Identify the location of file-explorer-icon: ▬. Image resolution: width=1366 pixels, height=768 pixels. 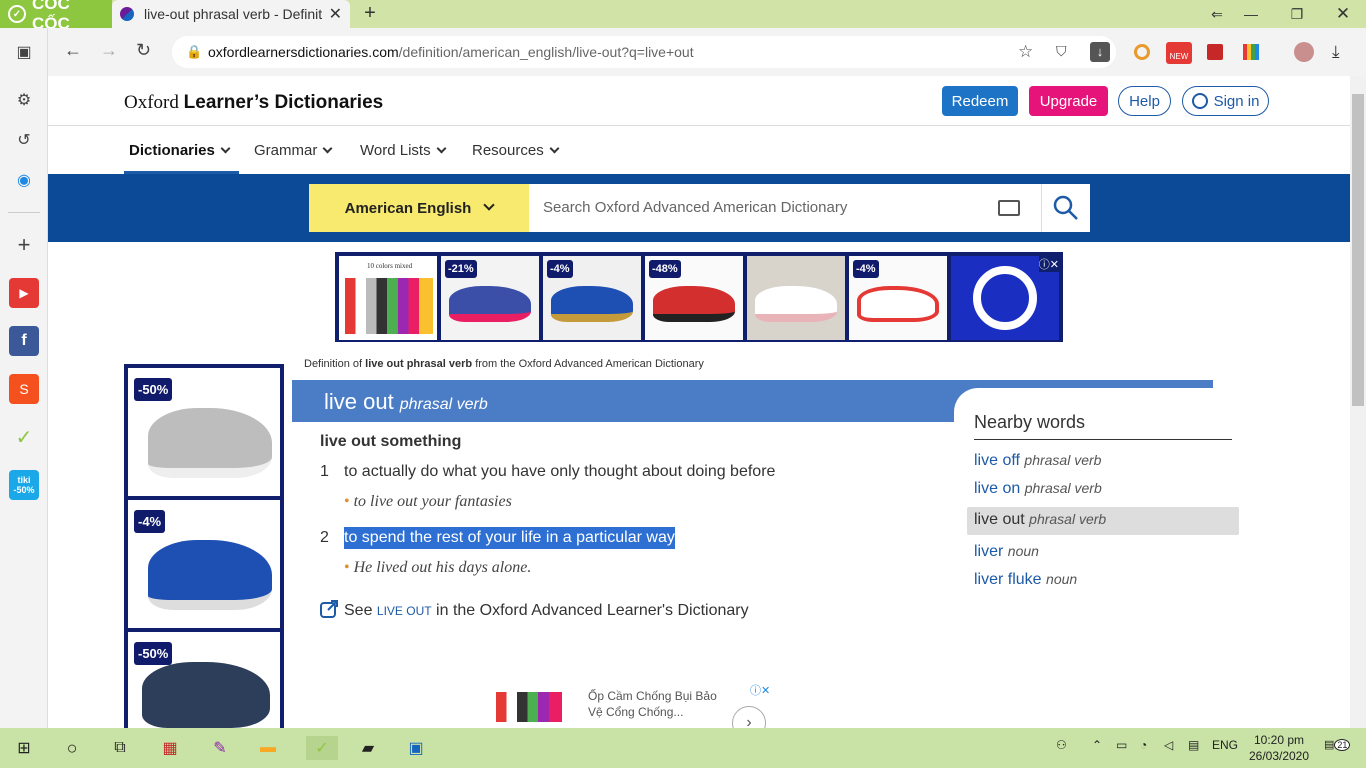
(268, 748).